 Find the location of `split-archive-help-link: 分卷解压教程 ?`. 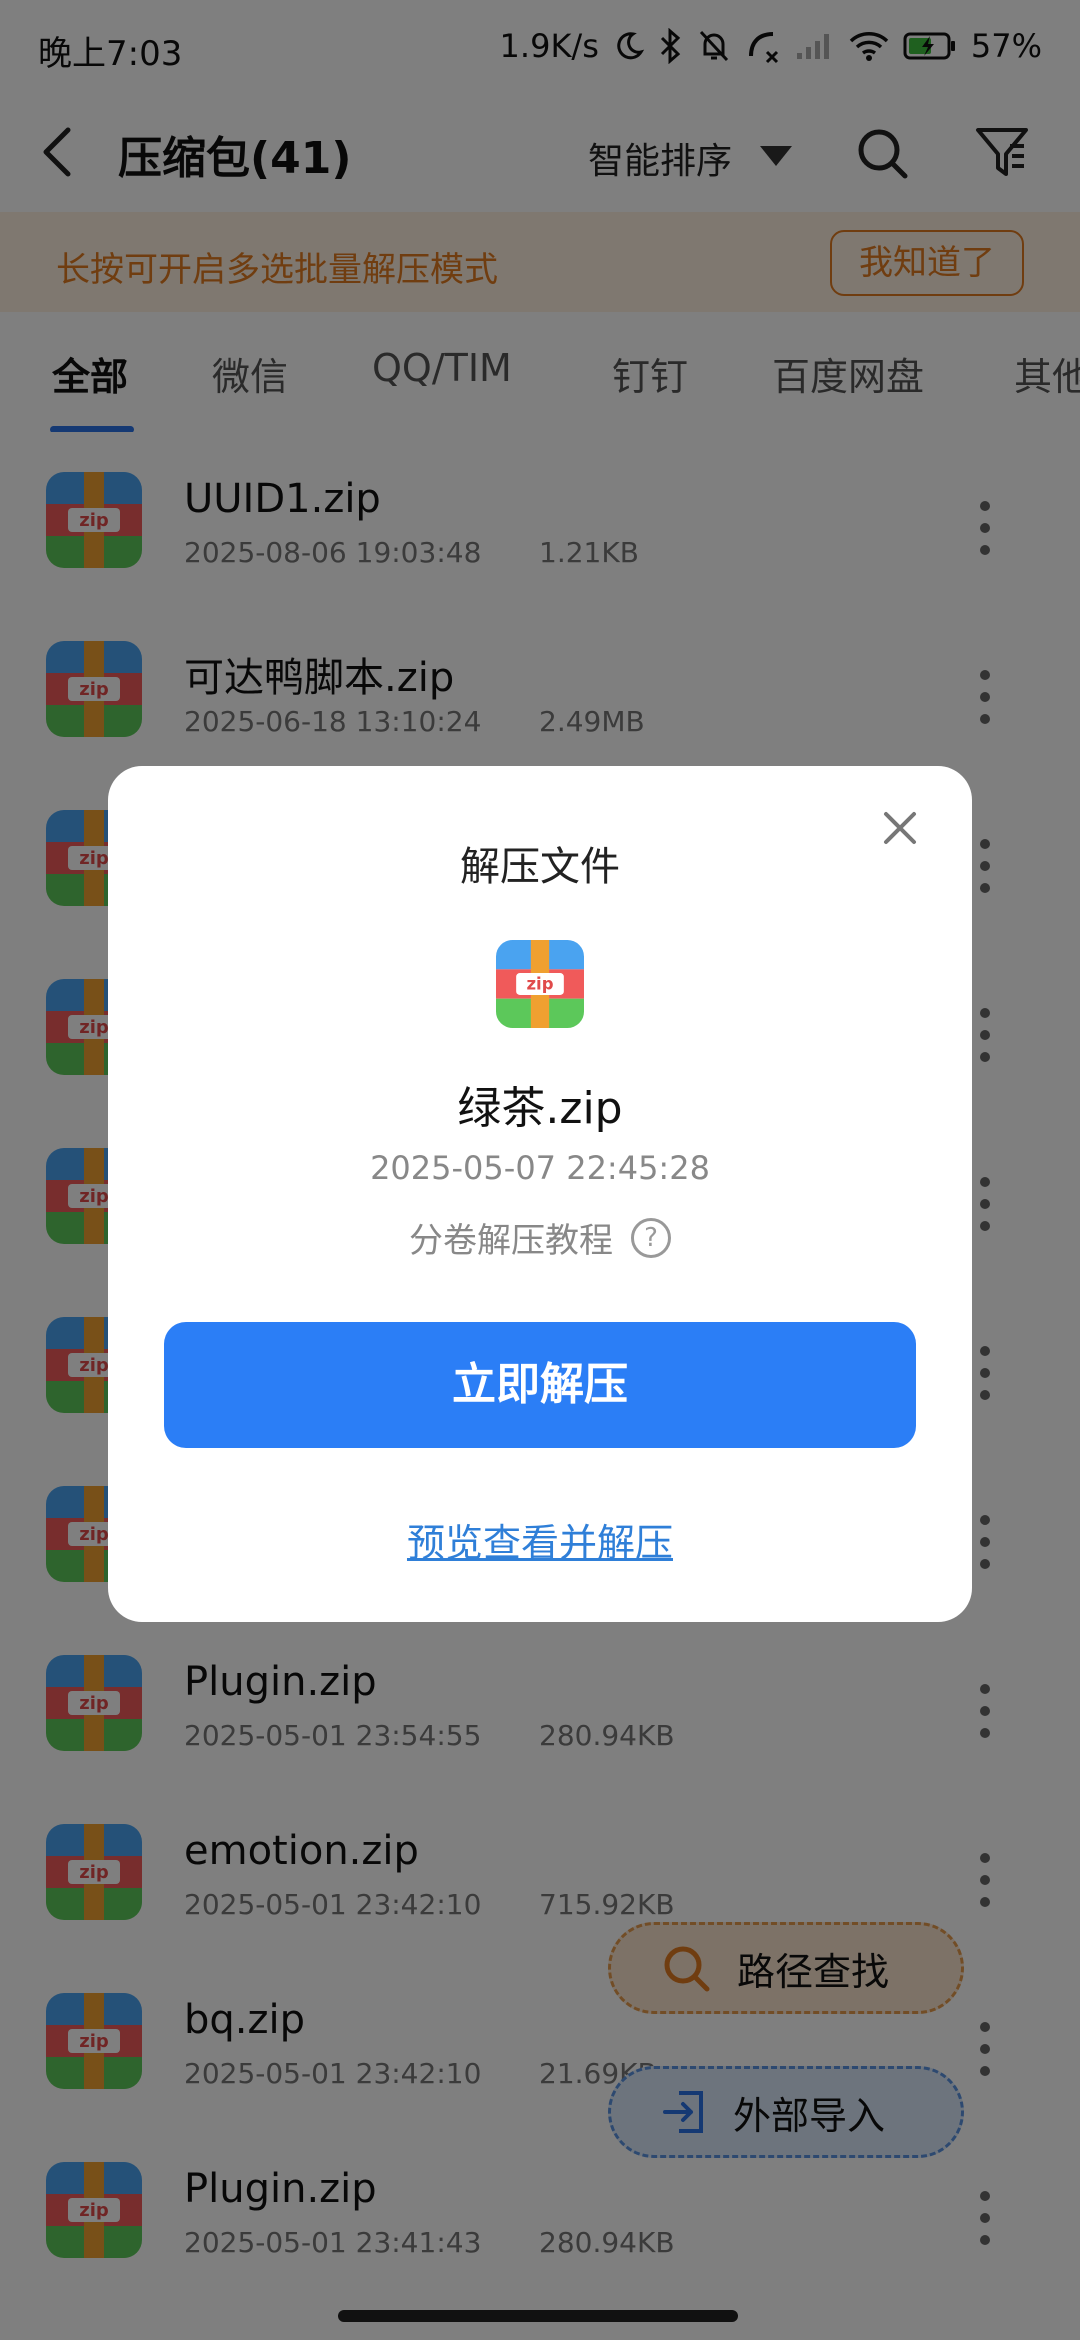

split-archive-help-link: 分卷解压教程 ? is located at coordinates (540, 1237).